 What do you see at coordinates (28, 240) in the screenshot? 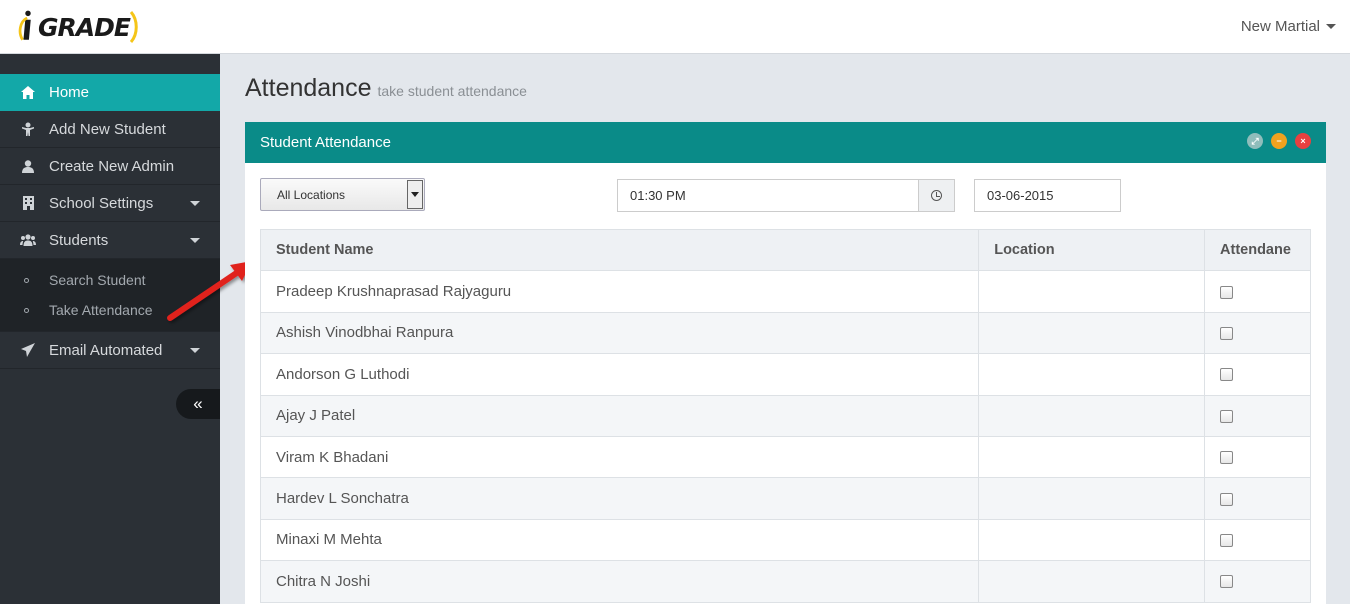
I see `users-icon` at bounding box center [28, 240].